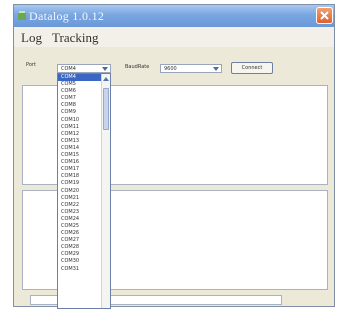 Image resolution: width=344 pixels, height=309 pixels. Describe the element at coordinates (22, 15) in the screenshot. I see `app-icon` at that location.